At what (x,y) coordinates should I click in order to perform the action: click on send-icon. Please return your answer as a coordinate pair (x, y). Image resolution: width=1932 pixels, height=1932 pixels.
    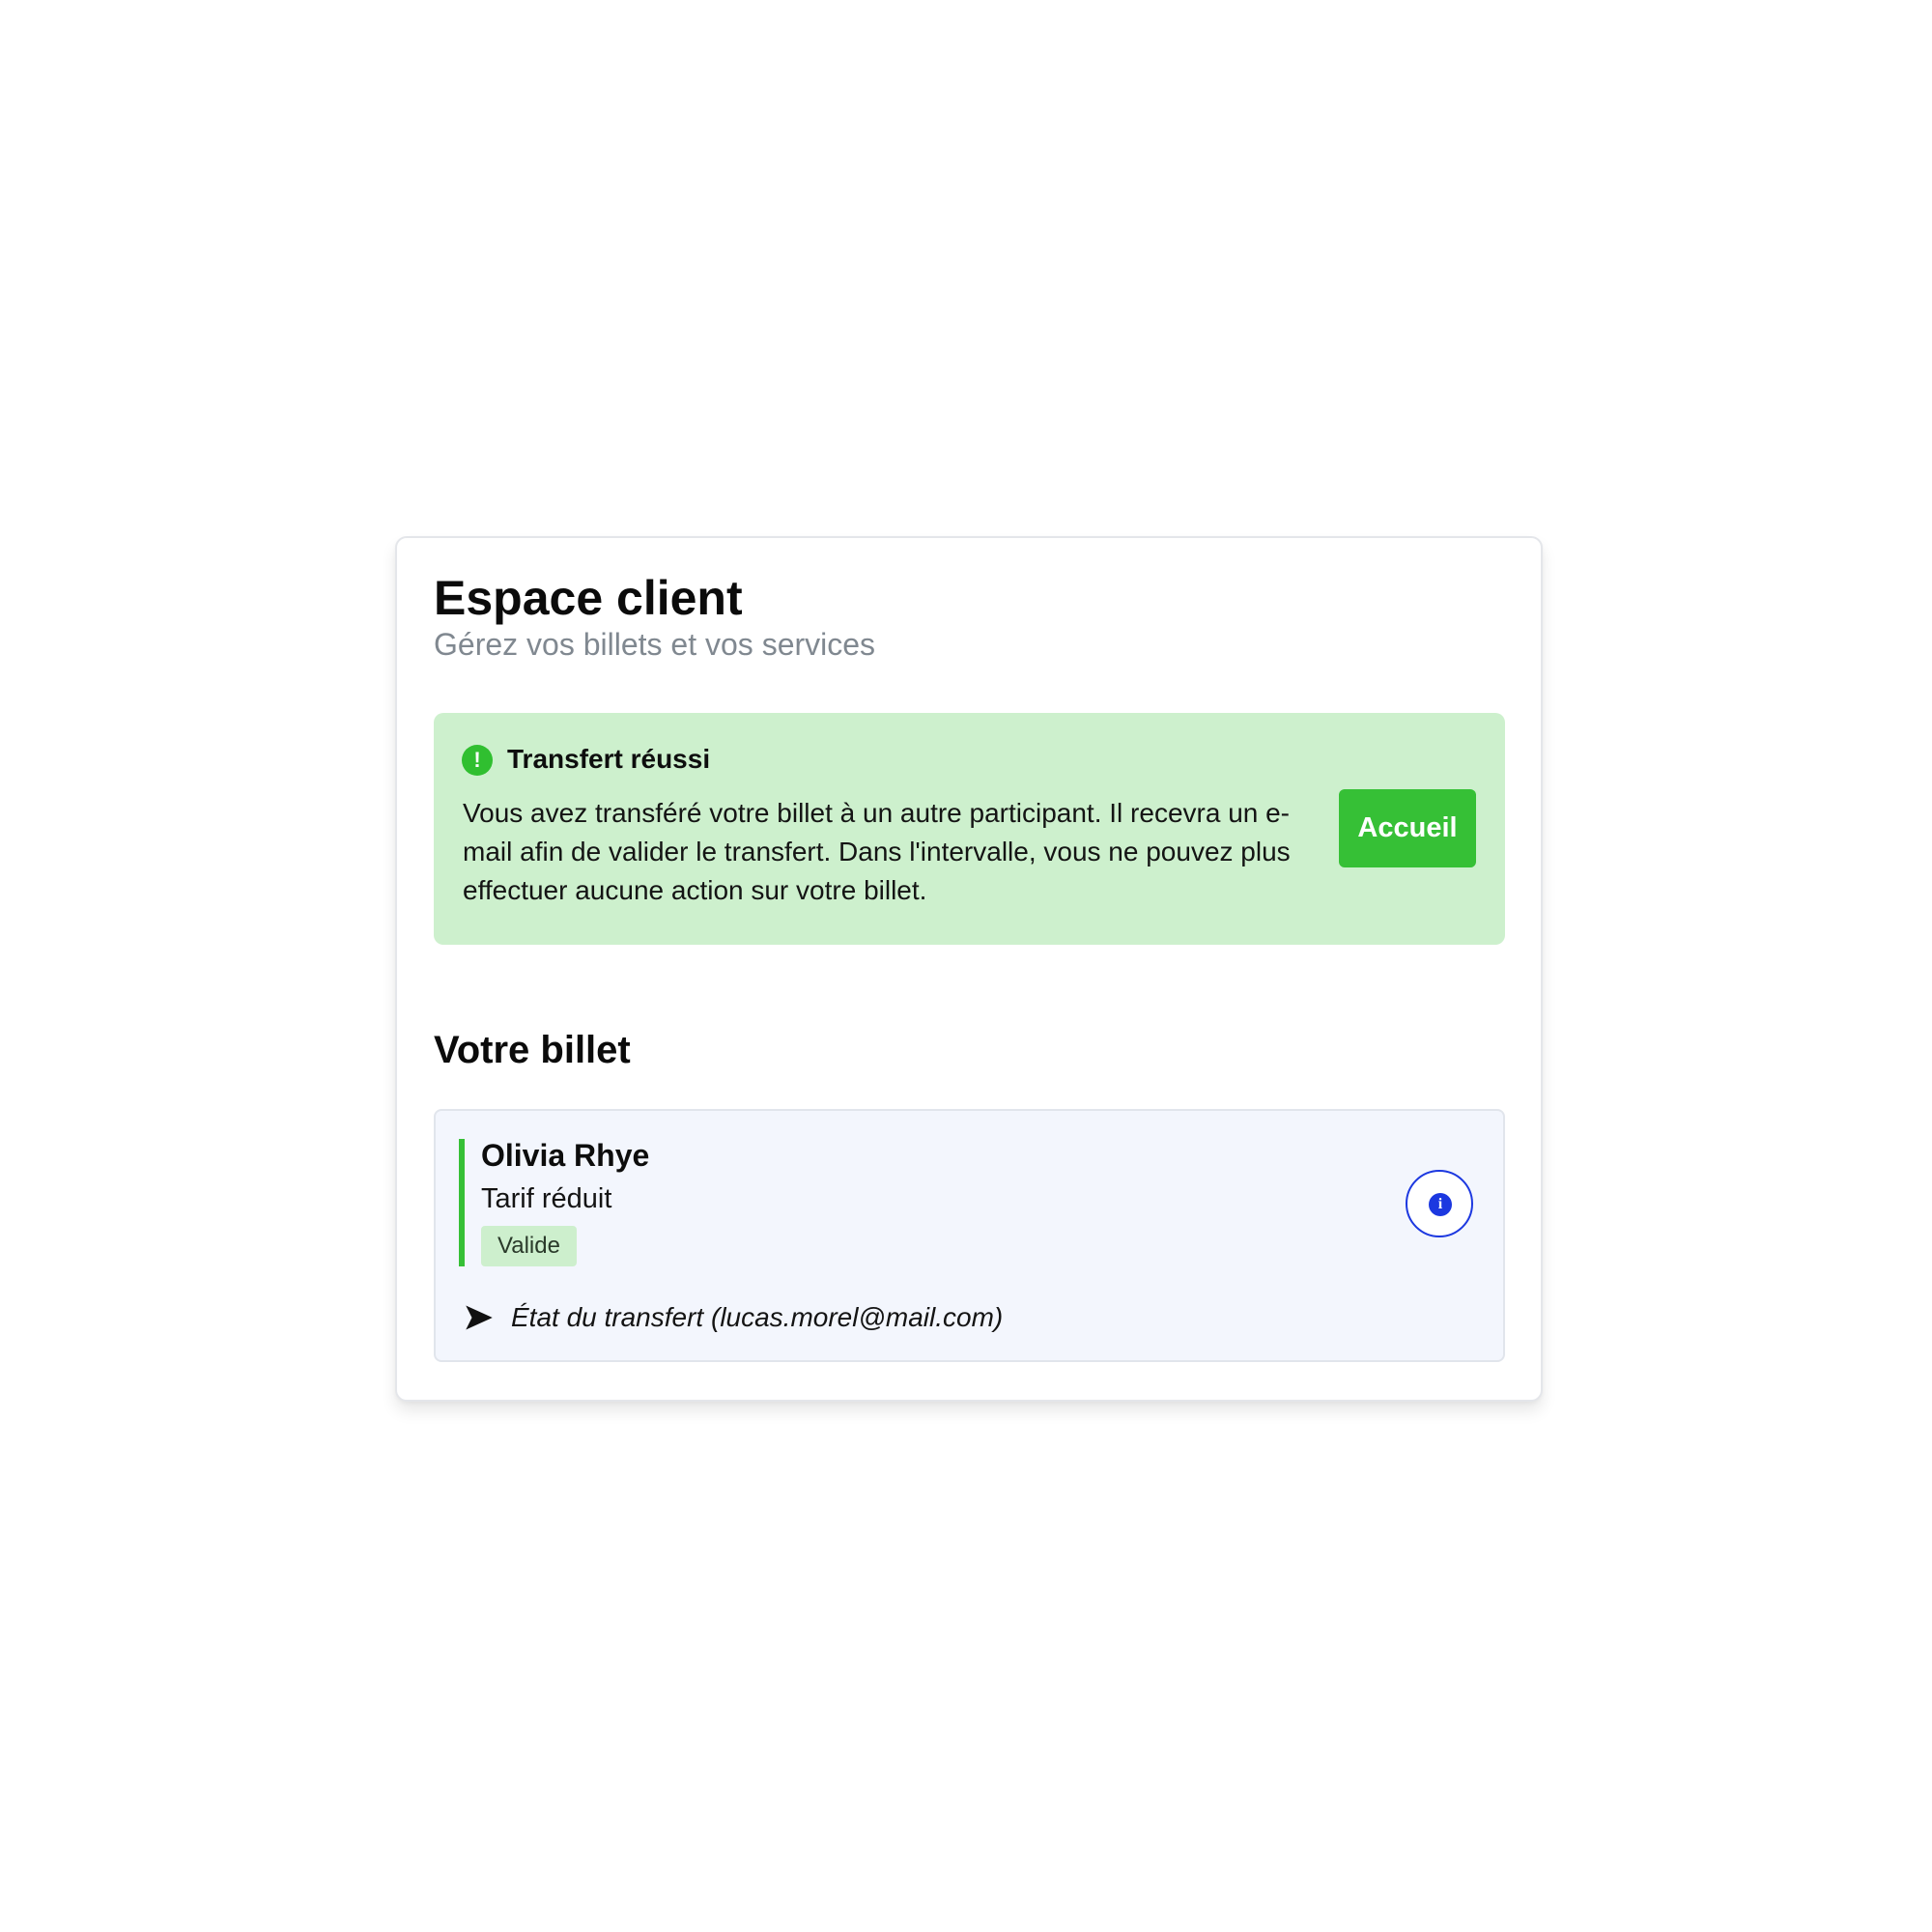
    Looking at the image, I should click on (479, 1317).